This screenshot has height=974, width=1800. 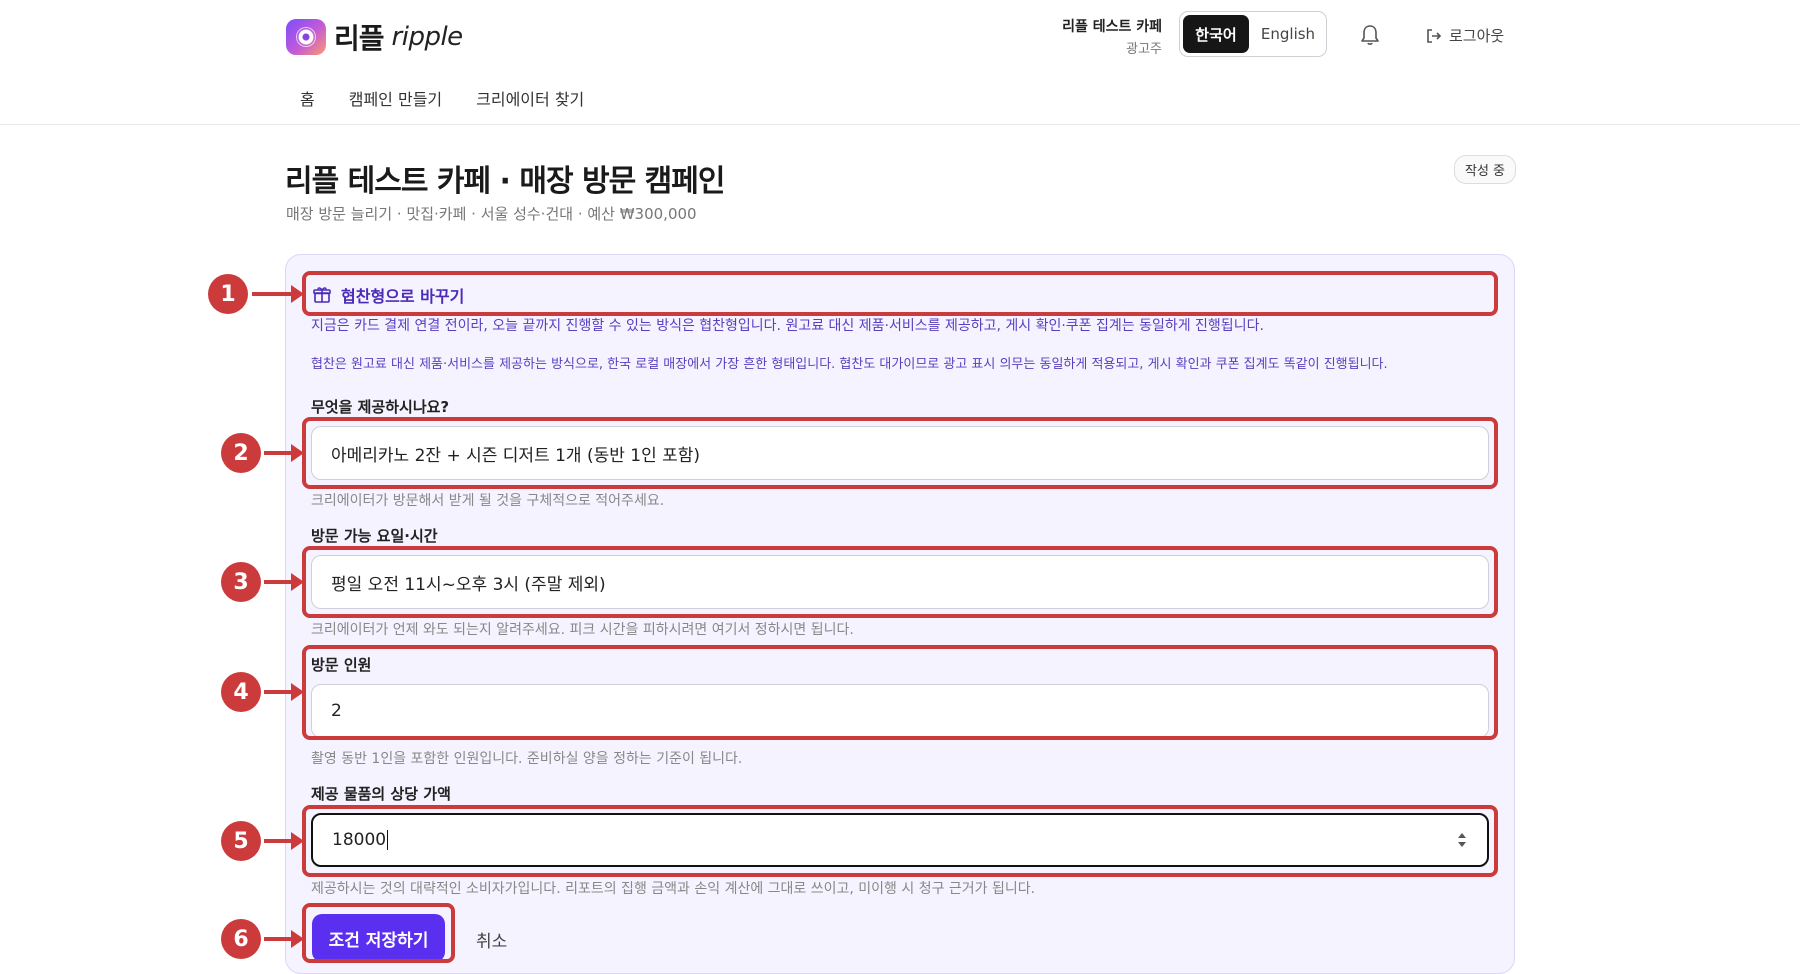 I want to click on ripple-logo-icon, so click(x=306, y=37).